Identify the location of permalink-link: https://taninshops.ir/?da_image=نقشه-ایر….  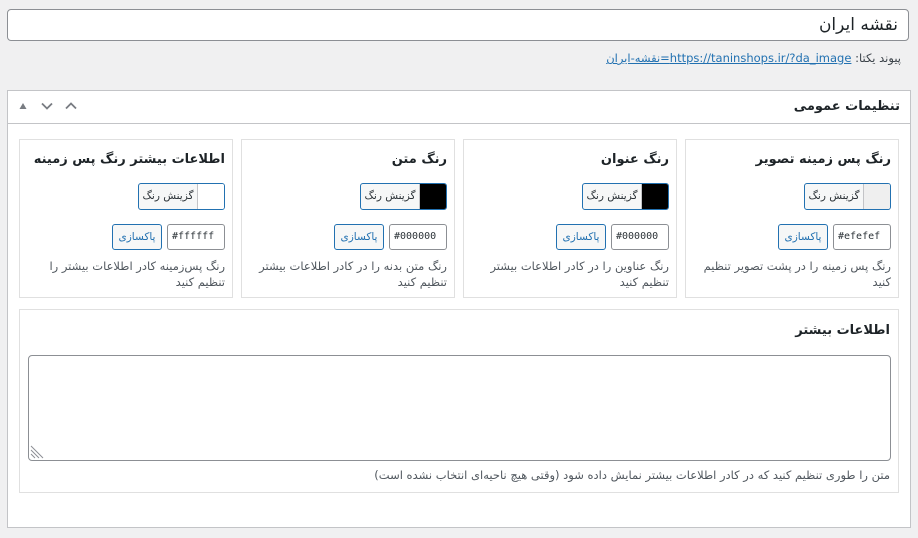
(728, 58).